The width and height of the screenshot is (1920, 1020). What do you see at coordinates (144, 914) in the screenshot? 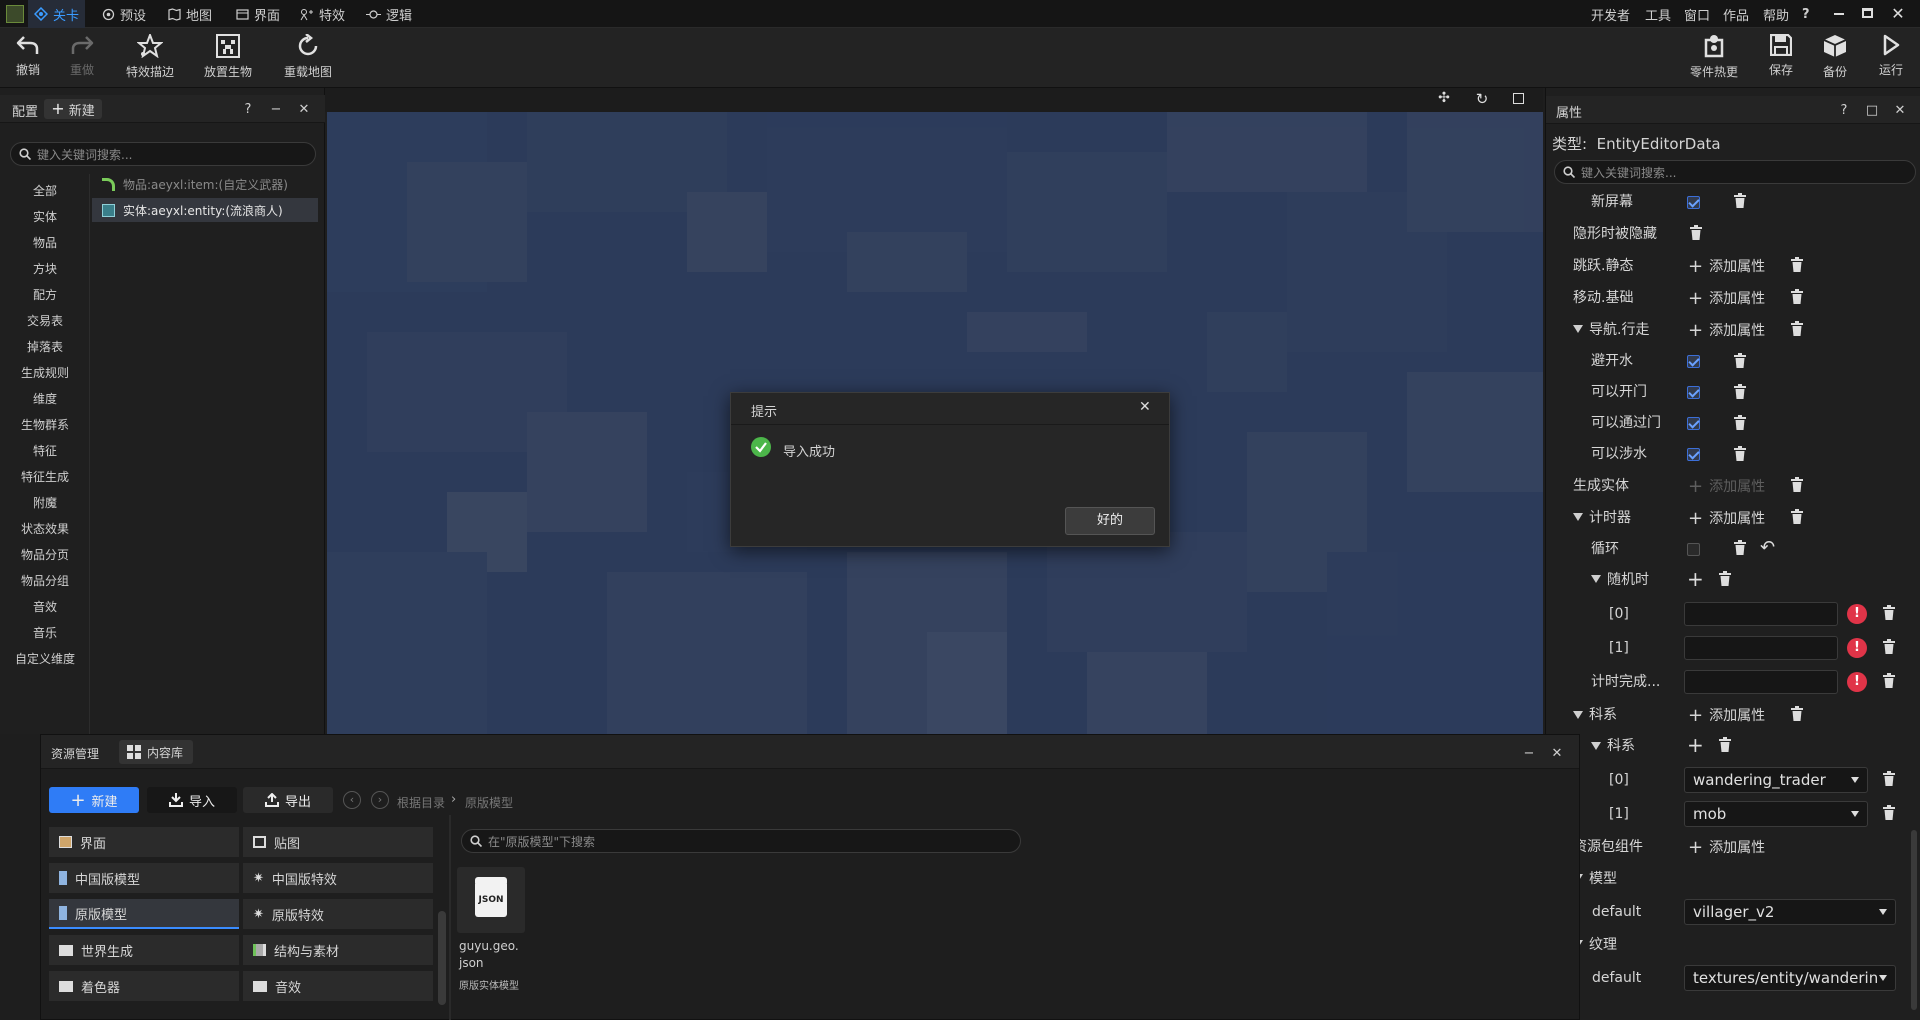
I see `resource-item-vanilla-model: 原版模型` at bounding box center [144, 914].